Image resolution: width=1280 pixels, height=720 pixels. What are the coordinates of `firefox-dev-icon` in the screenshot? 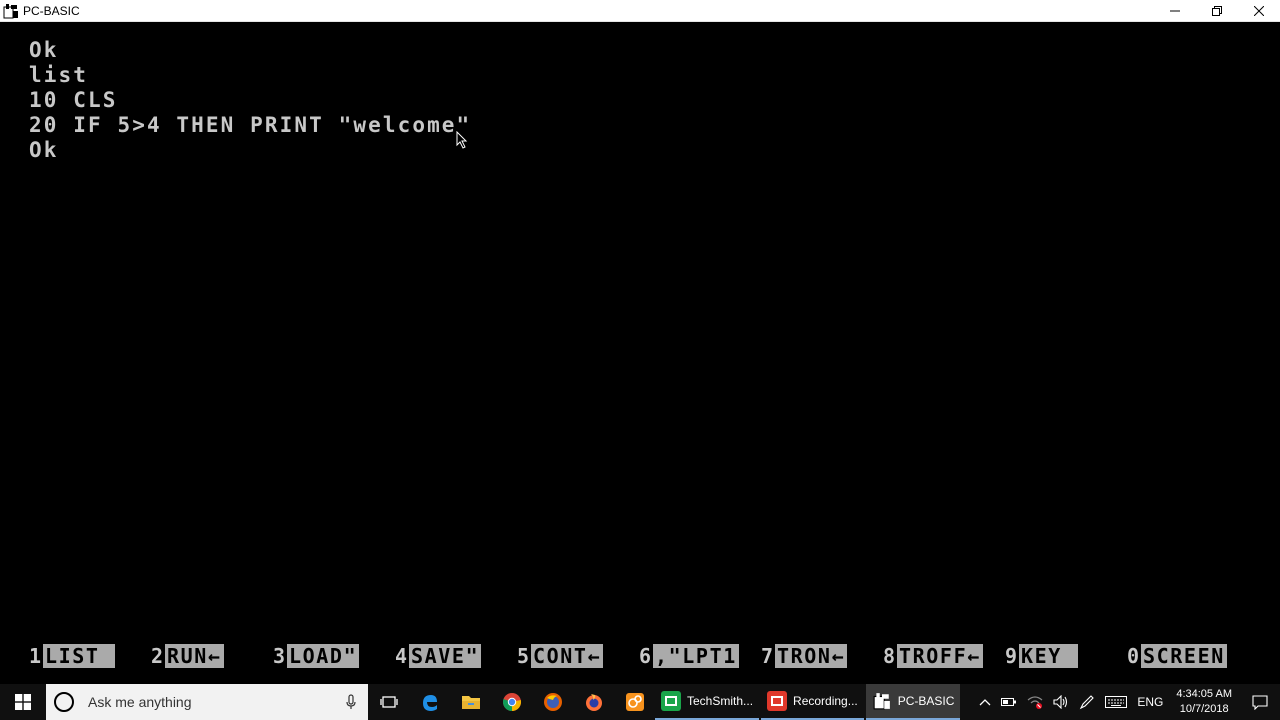 It's located at (593, 702).